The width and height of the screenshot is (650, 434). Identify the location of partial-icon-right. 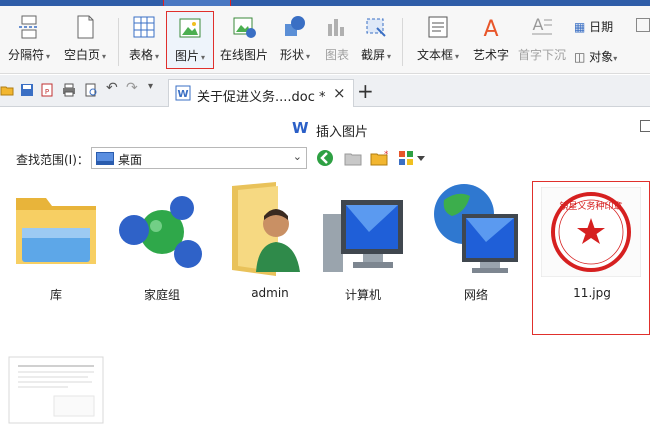
(643, 25).